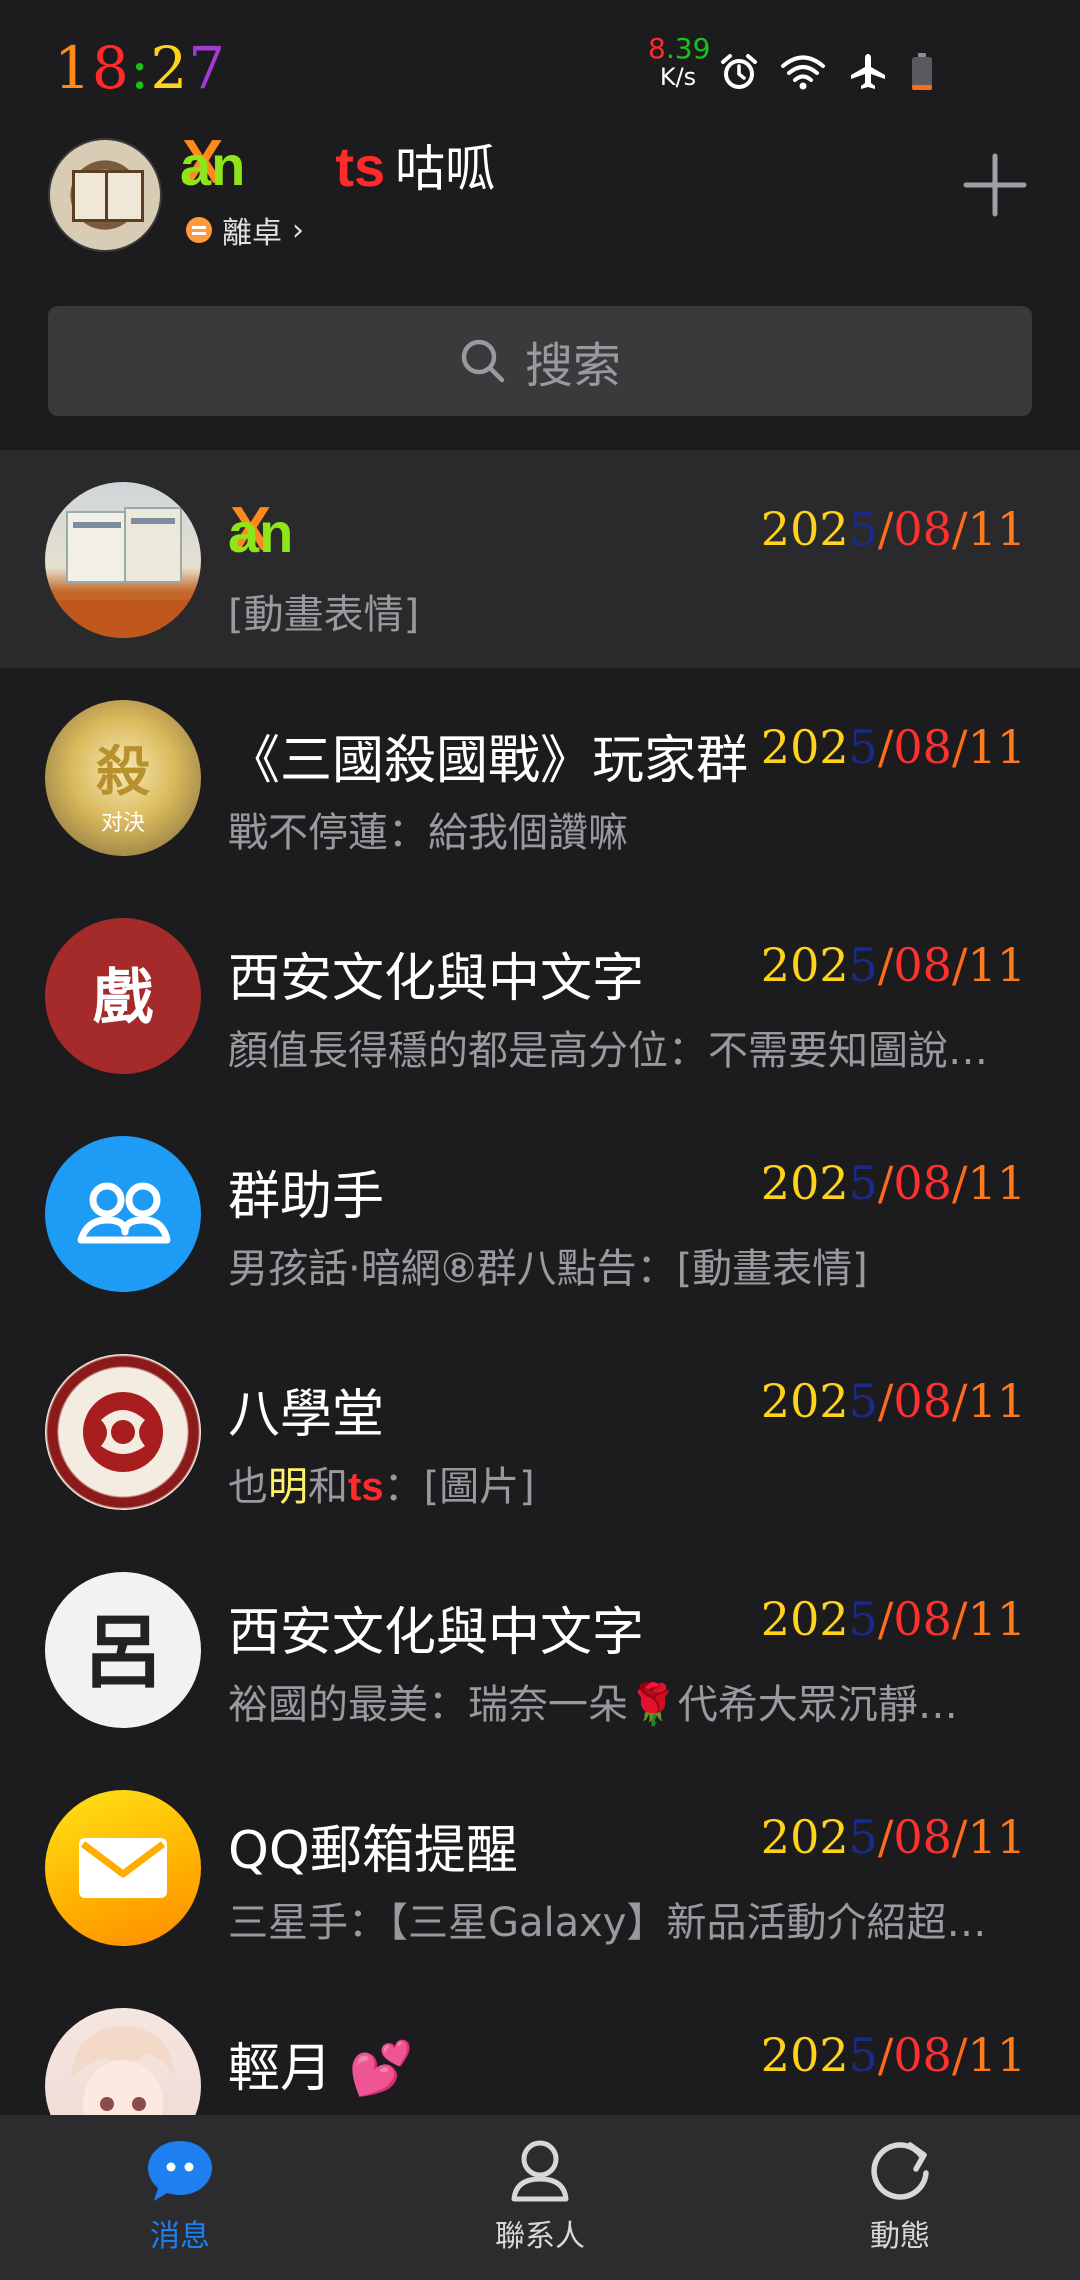  I want to click on clock: 18:27, so click(140, 68).